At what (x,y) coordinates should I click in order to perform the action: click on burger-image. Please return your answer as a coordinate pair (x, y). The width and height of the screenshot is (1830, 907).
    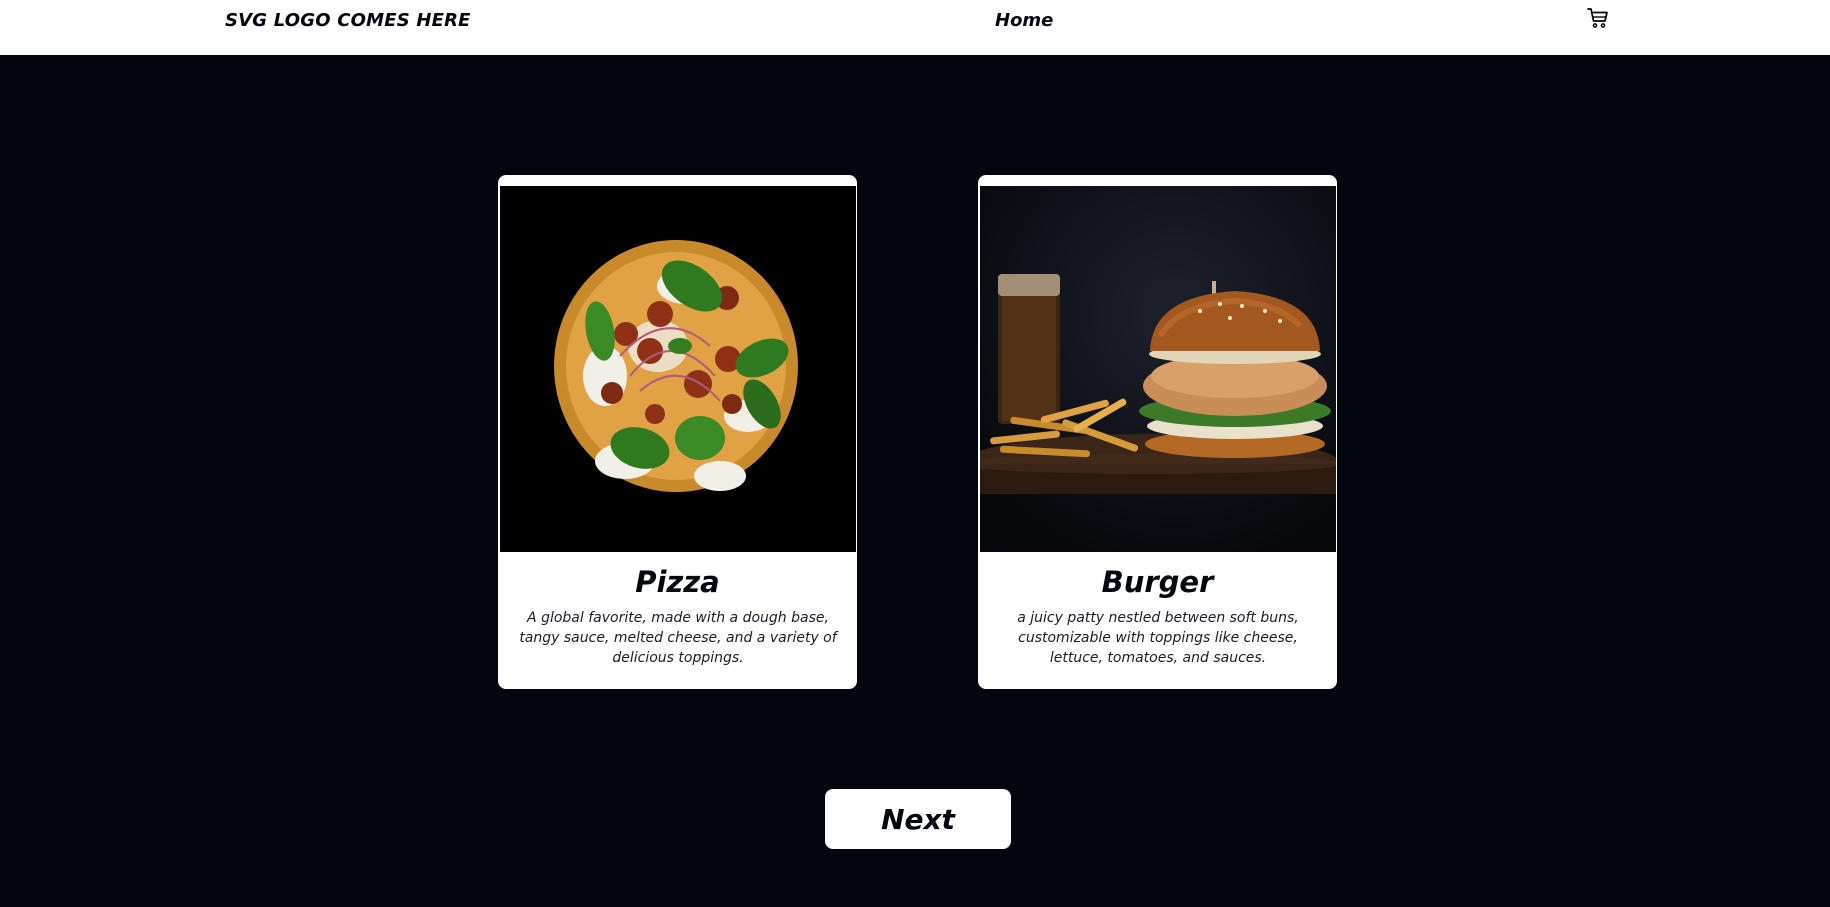
    Looking at the image, I should click on (1158, 369).